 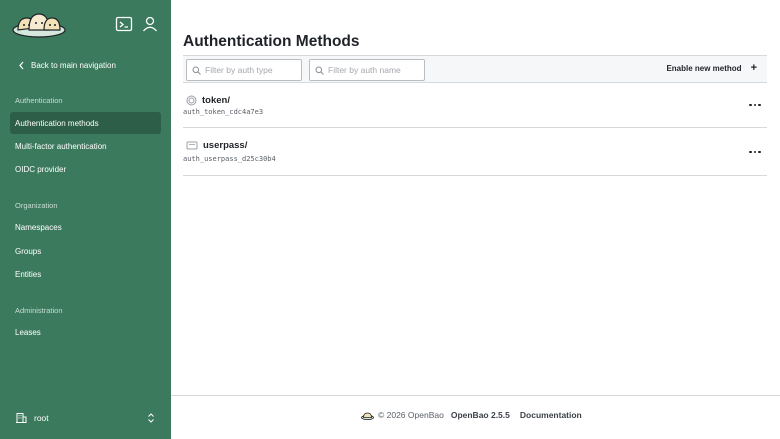 What do you see at coordinates (192, 145) in the screenshot?
I see `userpass-icon` at bounding box center [192, 145].